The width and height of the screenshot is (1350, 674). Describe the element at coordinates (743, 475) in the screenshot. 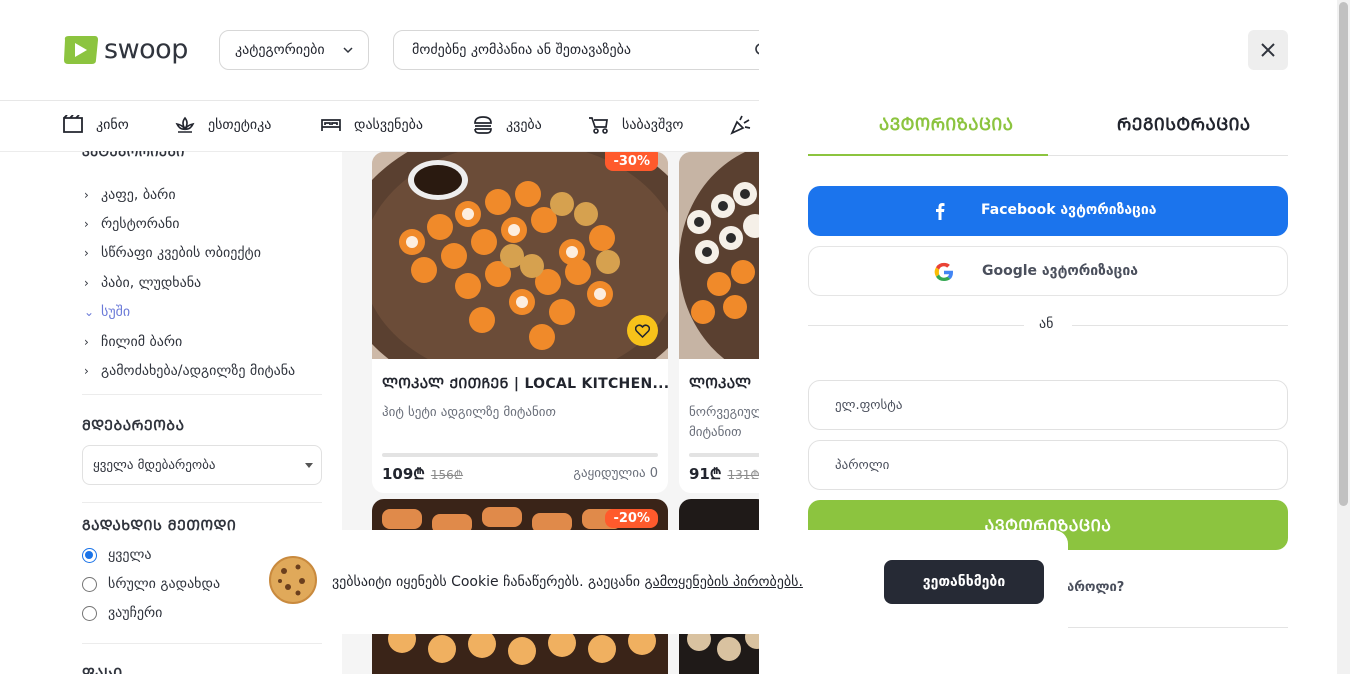

I see `old-price: 131₾` at that location.